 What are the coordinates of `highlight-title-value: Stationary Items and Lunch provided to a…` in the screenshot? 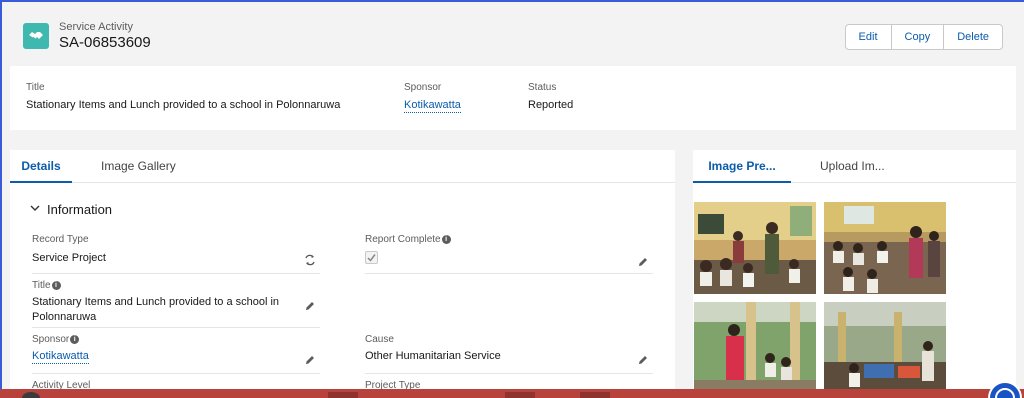 It's located at (183, 105).